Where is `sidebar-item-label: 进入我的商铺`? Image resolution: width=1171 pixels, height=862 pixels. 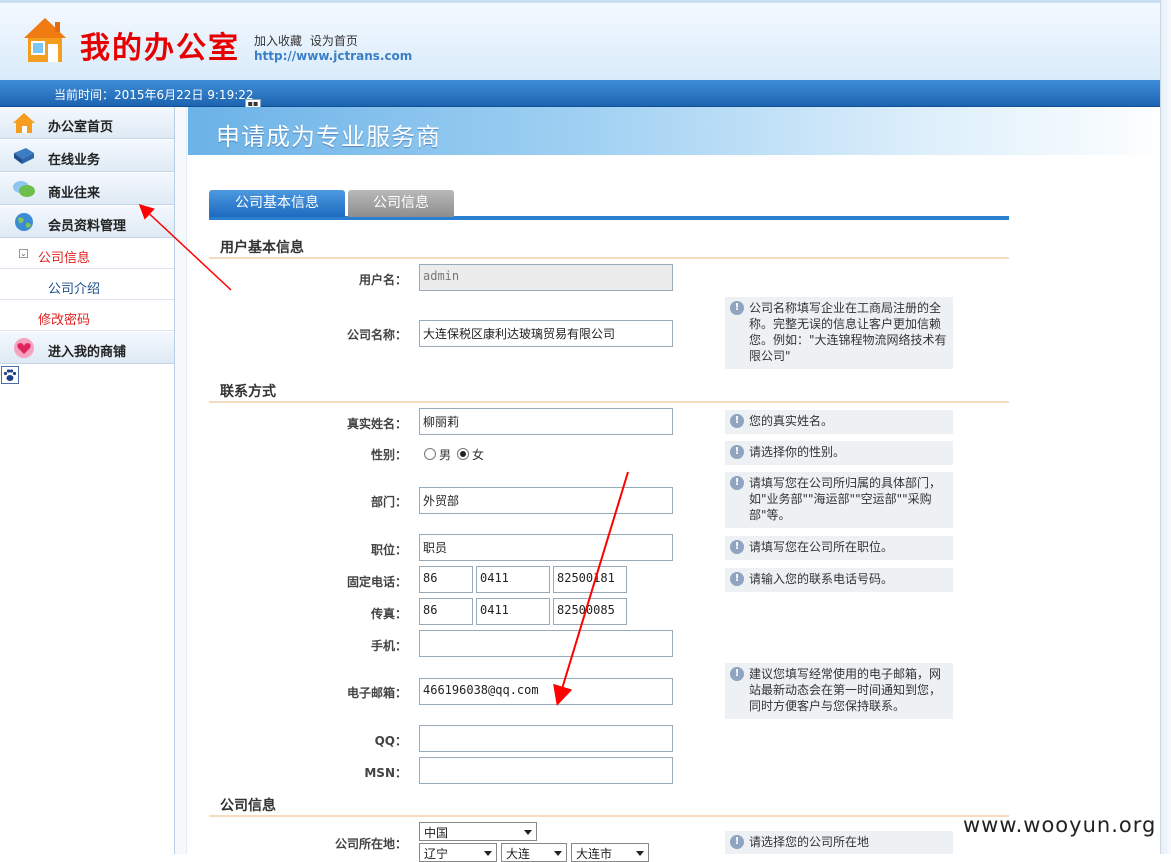
sidebar-item-label: 进入我的商铺 is located at coordinates (87, 352).